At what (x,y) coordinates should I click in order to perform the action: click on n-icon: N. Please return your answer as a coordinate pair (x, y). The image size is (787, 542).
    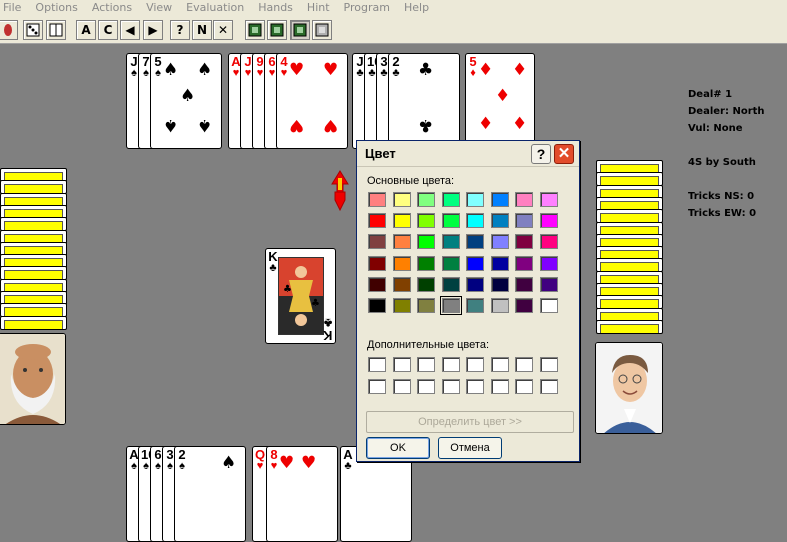
    Looking at the image, I should click on (202, 30).